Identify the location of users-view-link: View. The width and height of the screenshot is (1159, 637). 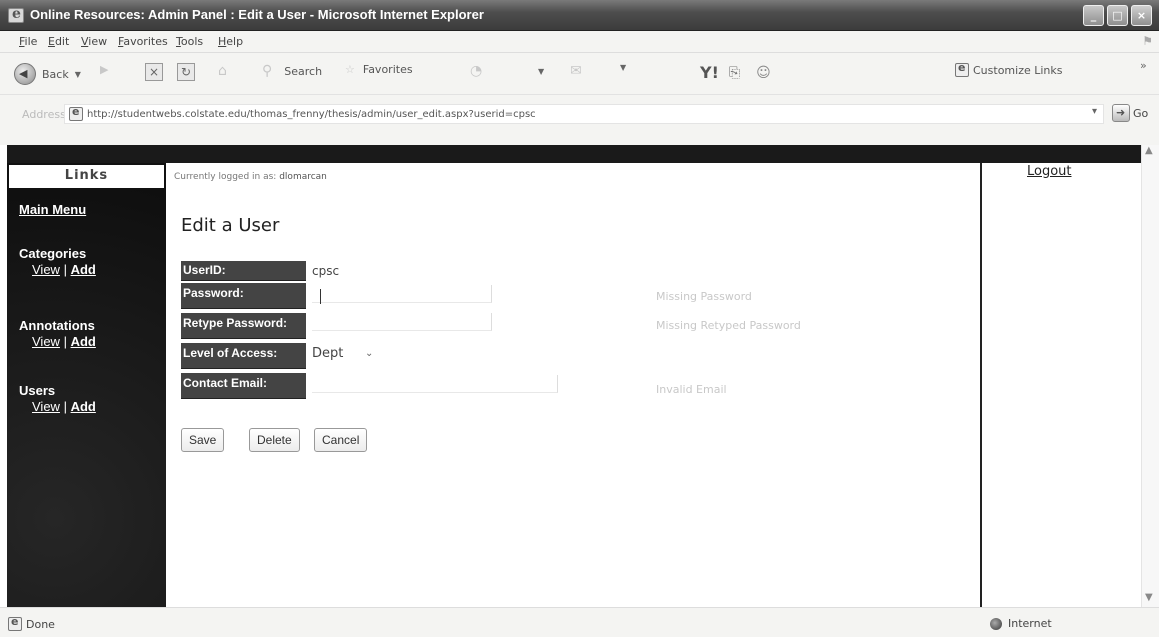
(46, 406).